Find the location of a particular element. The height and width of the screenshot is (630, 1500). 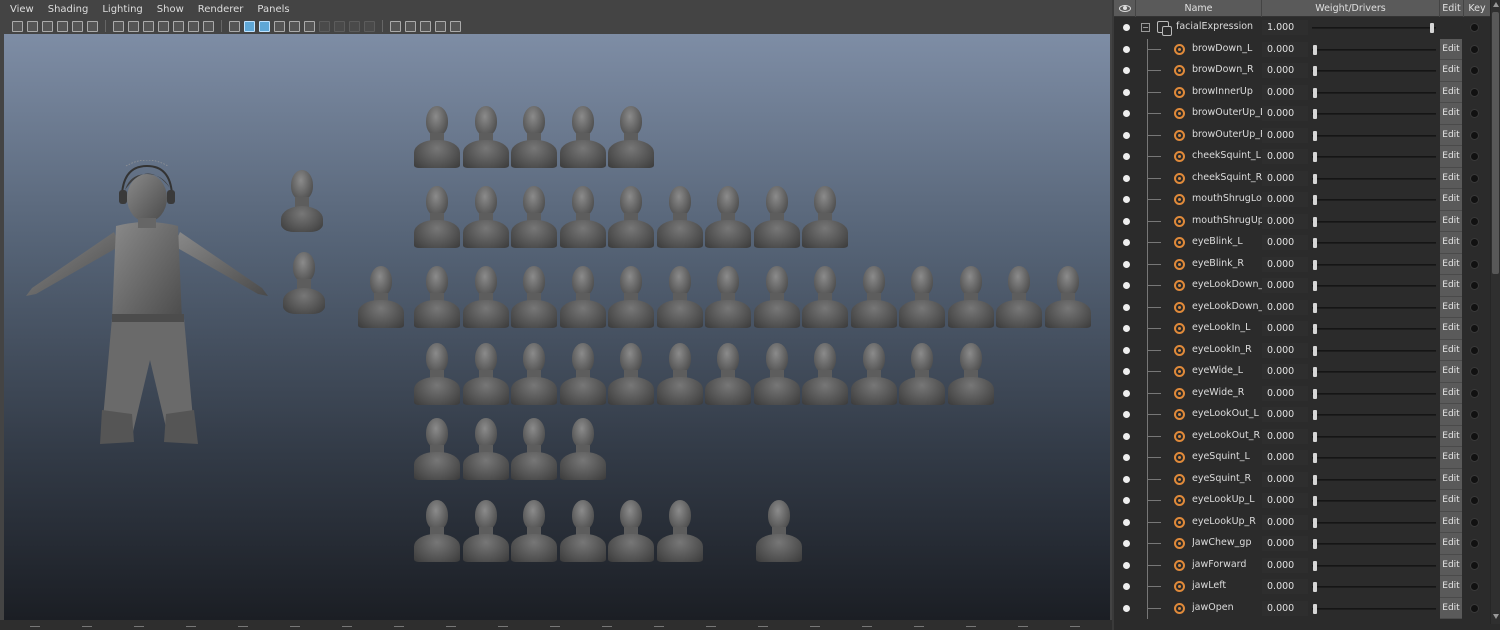

grid-icon is located at coordinates (118, 26).